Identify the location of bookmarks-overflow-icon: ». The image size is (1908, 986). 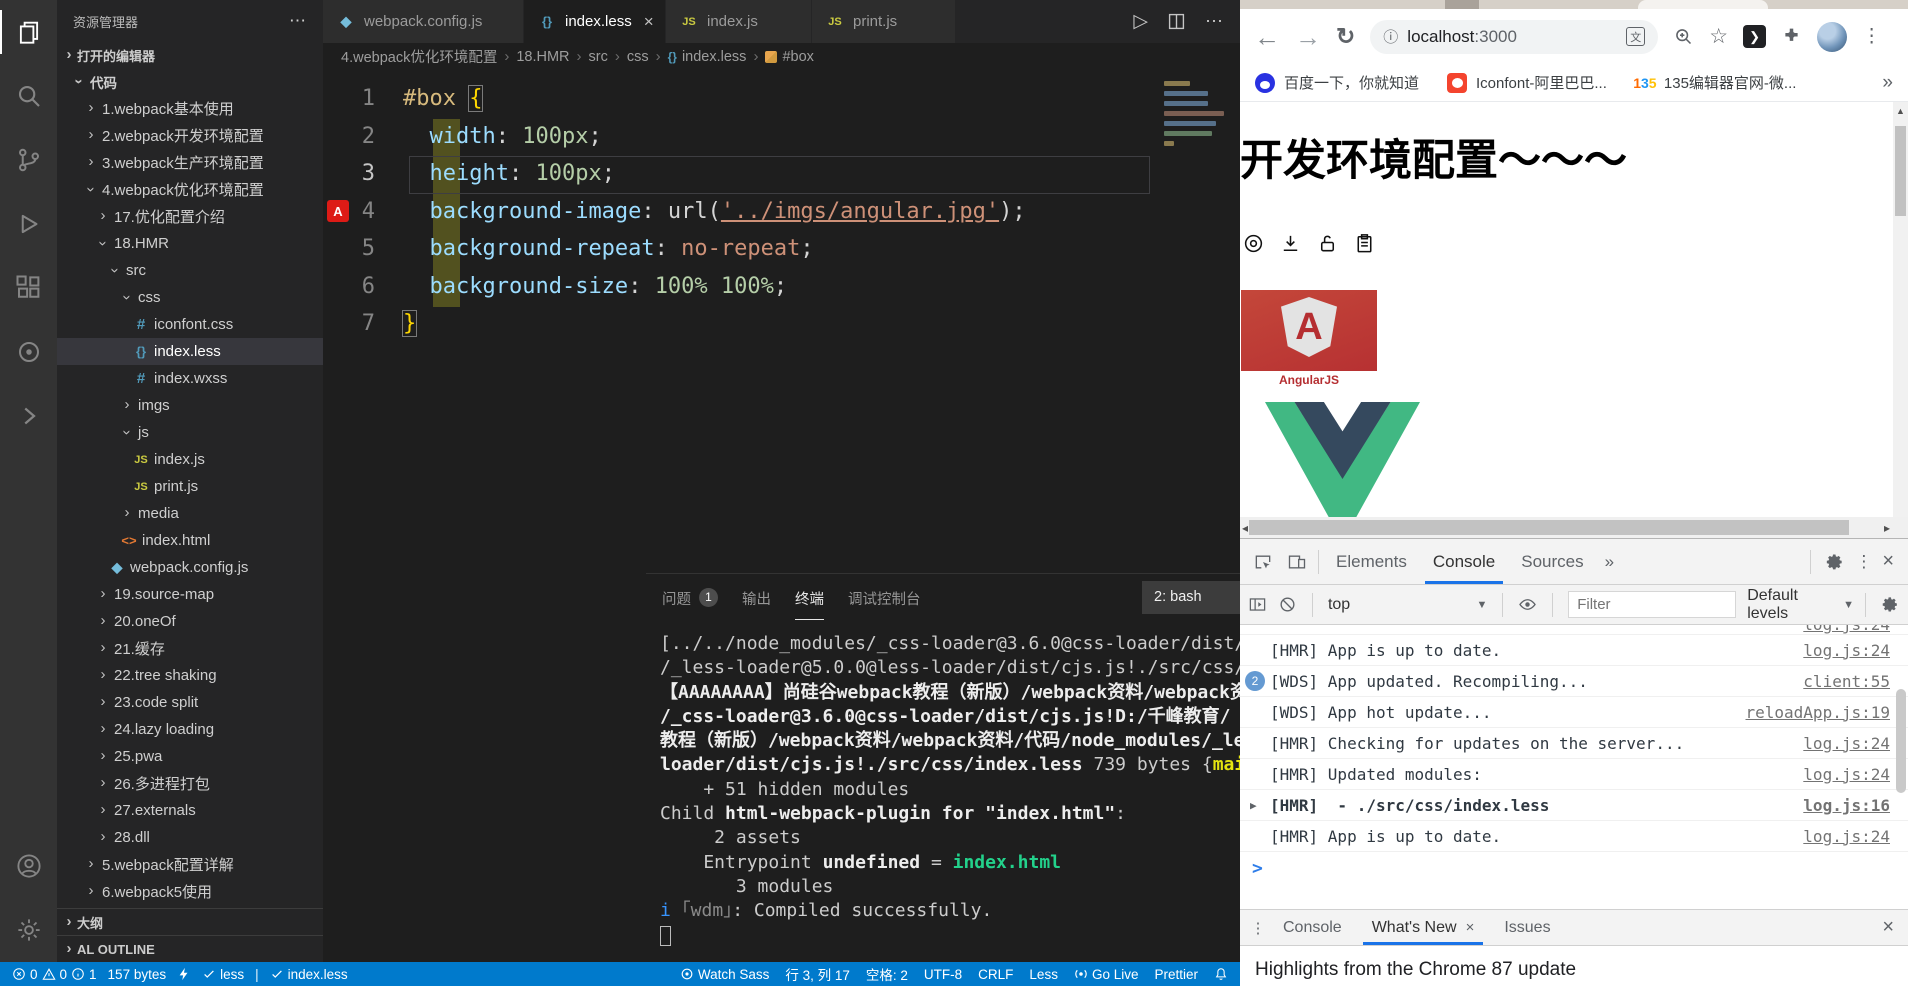
(1887, 83).